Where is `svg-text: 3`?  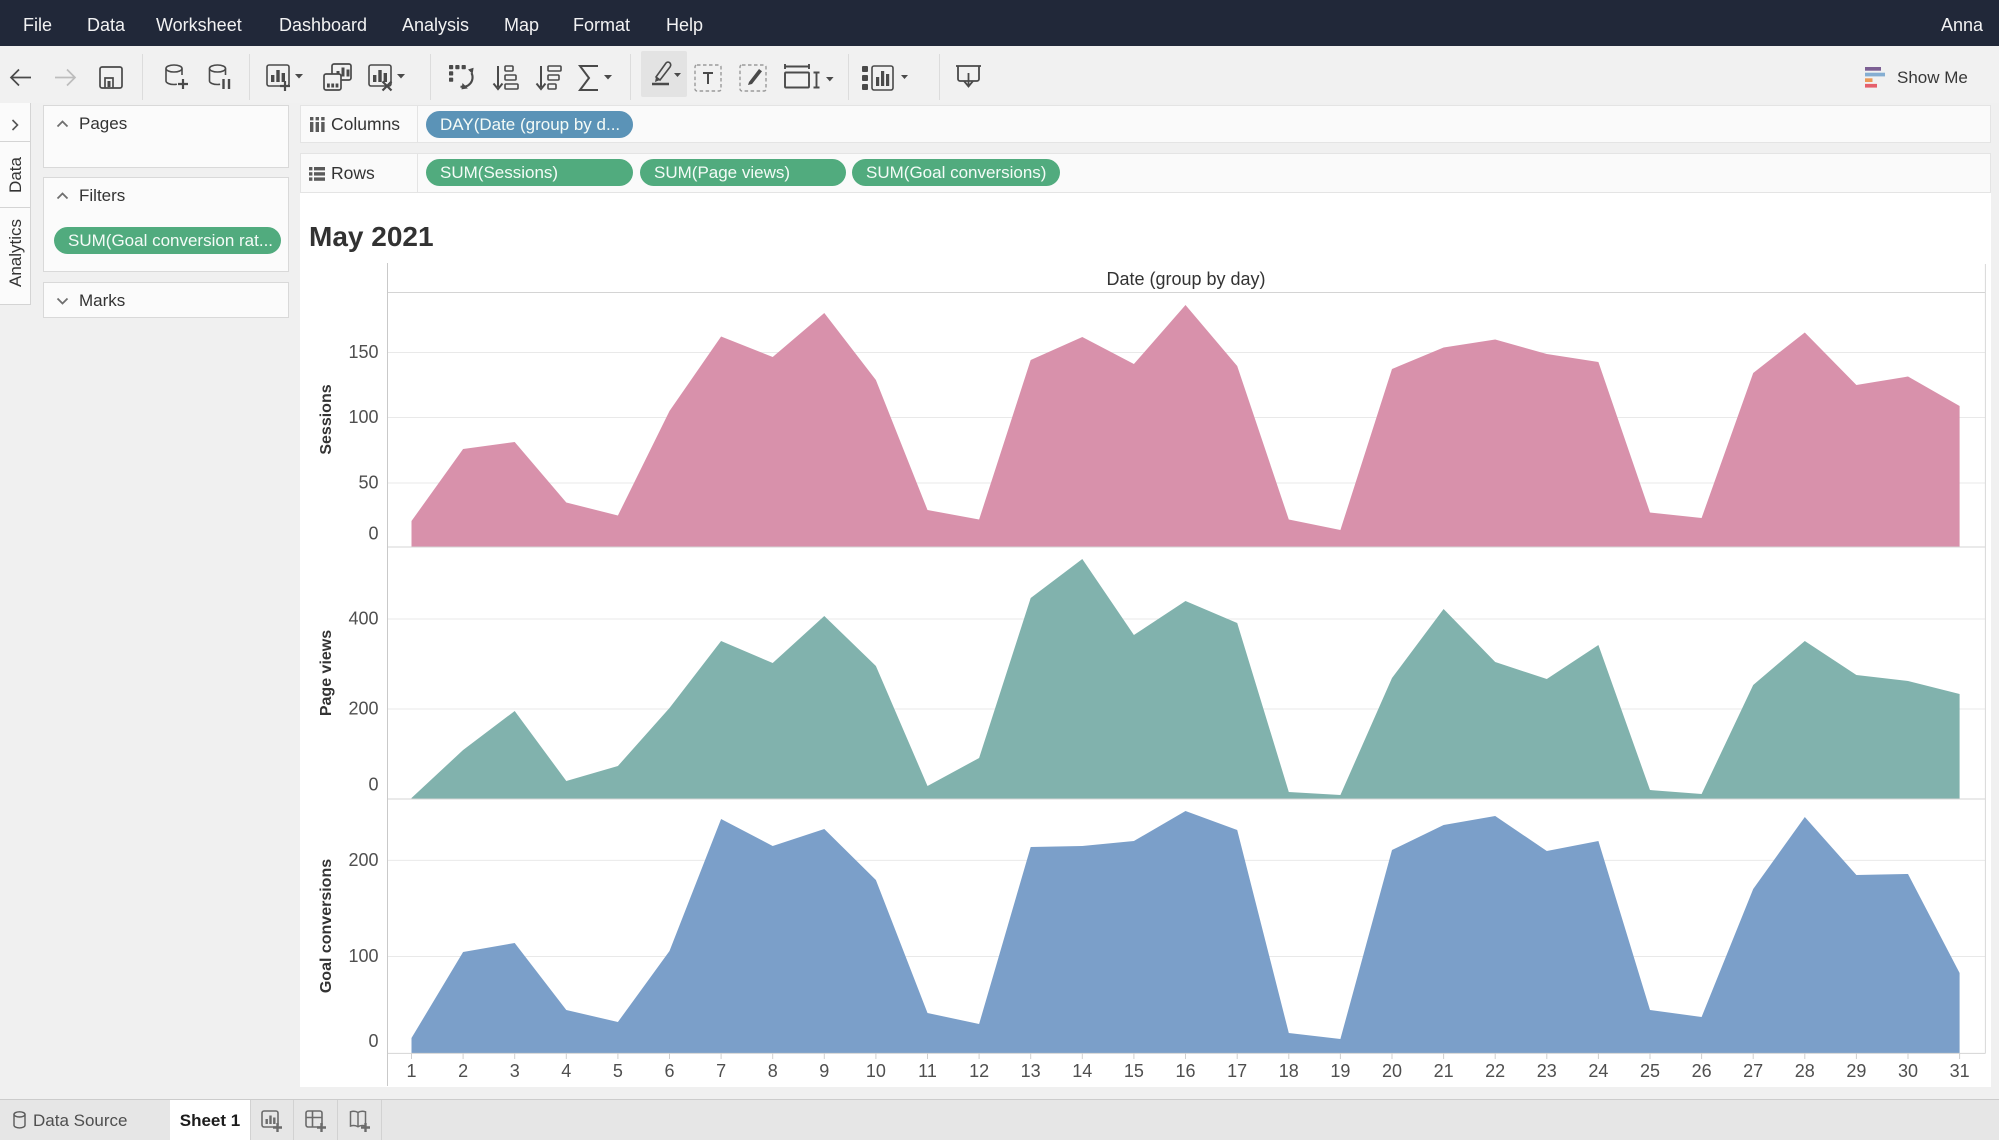 svg-text: 3 is located at coordinates (515, 1071).